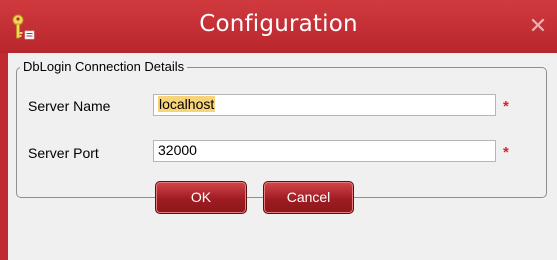 The width and height of the screenshot is (557, 260). I want to click on server-name-label: Server Name, so click(69, 106).